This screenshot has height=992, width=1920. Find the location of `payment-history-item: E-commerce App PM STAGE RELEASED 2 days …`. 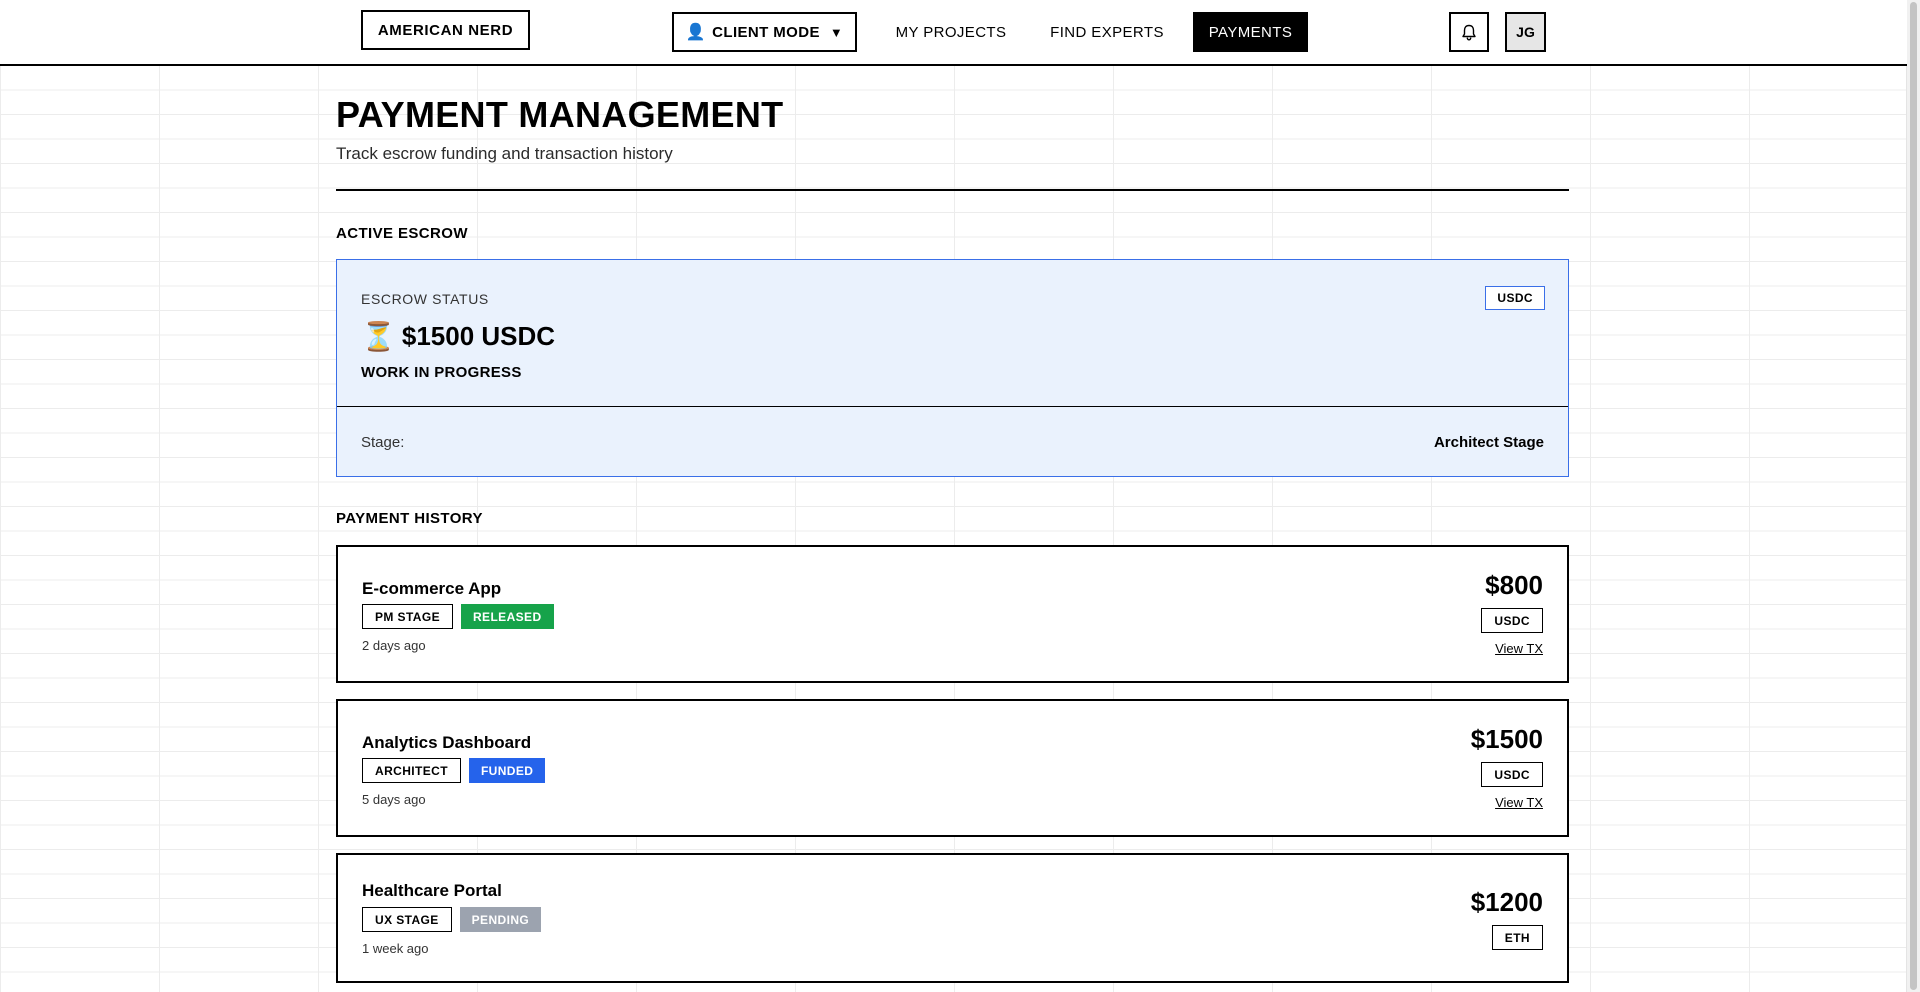

payment-history-item: E-commerce App PM STAGE RELEASED 2 days … is located at coordinates (952, 614).